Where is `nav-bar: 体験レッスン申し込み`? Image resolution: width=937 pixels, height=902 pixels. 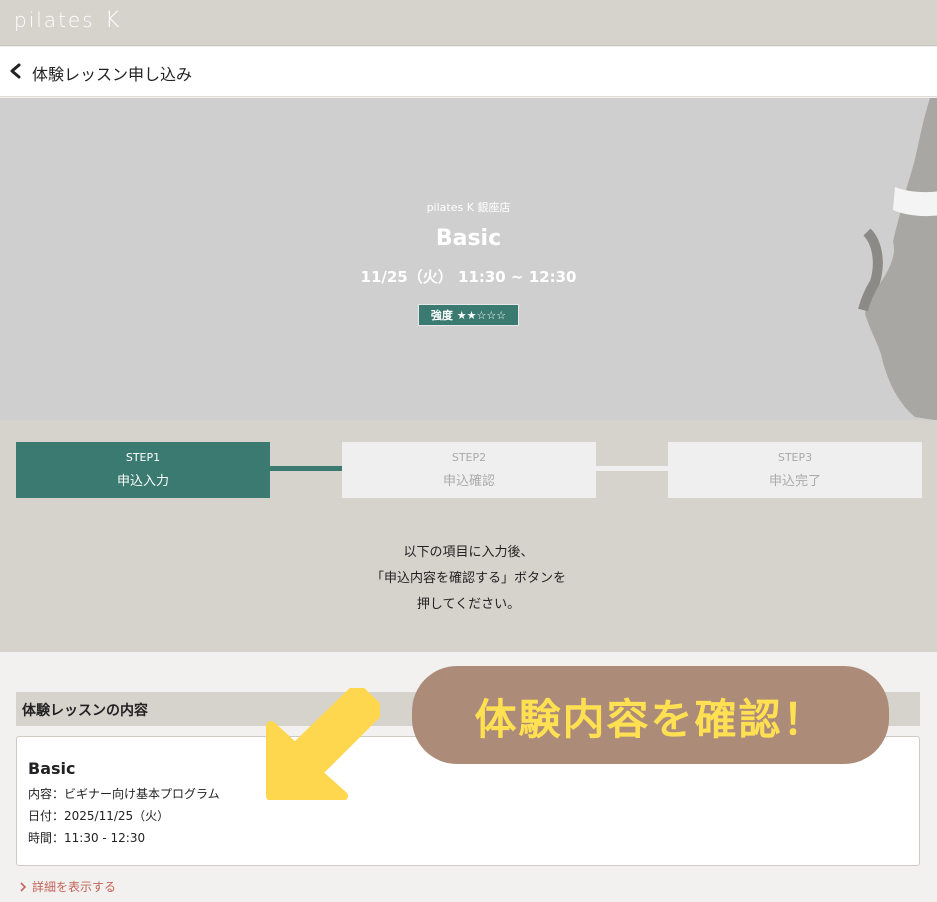
nav-bar: 体験レッスン申し込み is located at coordinates (468, 72).